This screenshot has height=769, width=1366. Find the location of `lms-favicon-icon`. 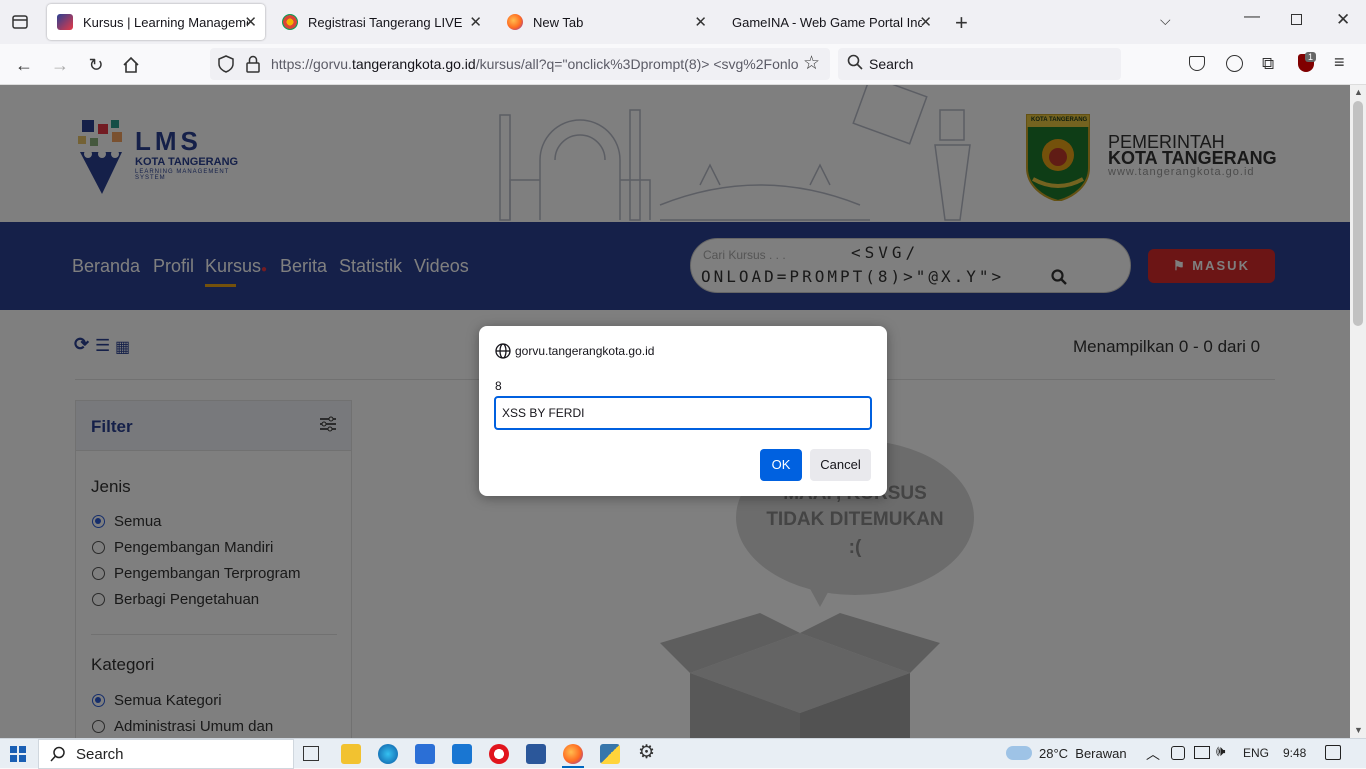

lms-favicon-icon is located at coordinates (65, 22).